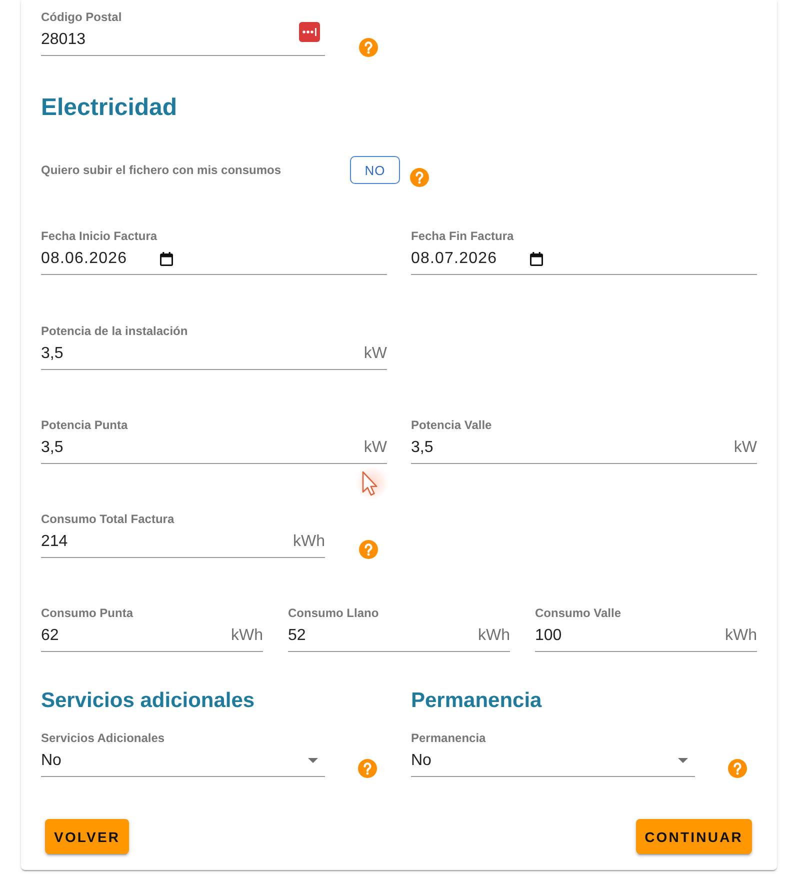 The height and width of the screenshot is (874, 790). What do you see at coordinates (109, 108) in the screenshot?
I see `section-heading: Electricidad` at bounding box center [109, 108].